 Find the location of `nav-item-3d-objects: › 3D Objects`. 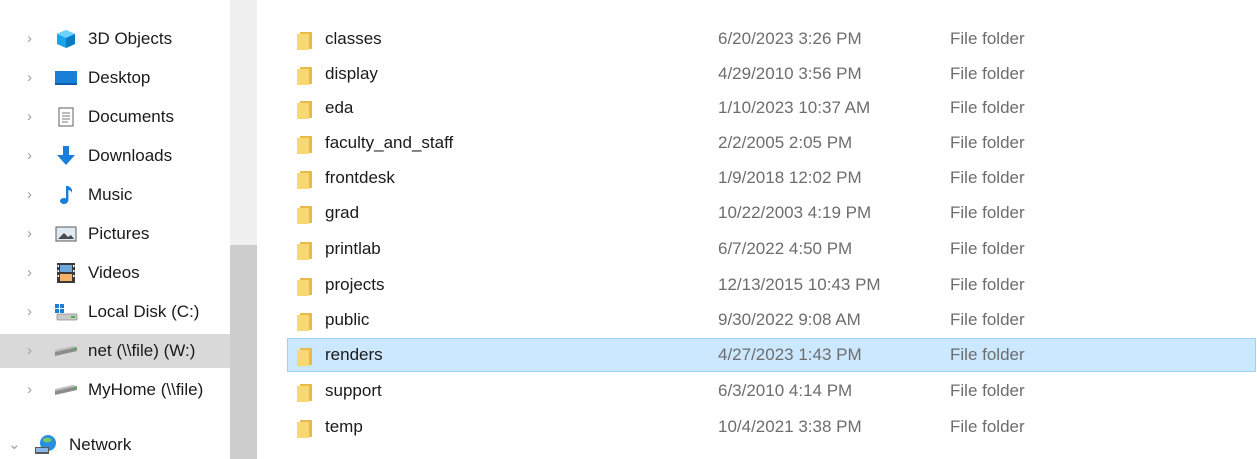

nav-item-3d-objects: › 3D Objects is located at coordinates (115, 39).